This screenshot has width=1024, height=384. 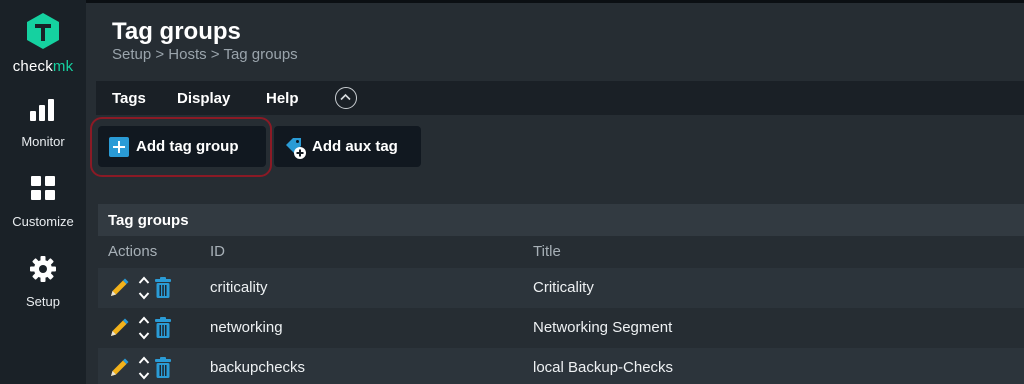 What do you see at coordinates (560, 98) in the screenshot?
I see `page-menu-bar: Tags Display Help` at bounding box center [560, 98].